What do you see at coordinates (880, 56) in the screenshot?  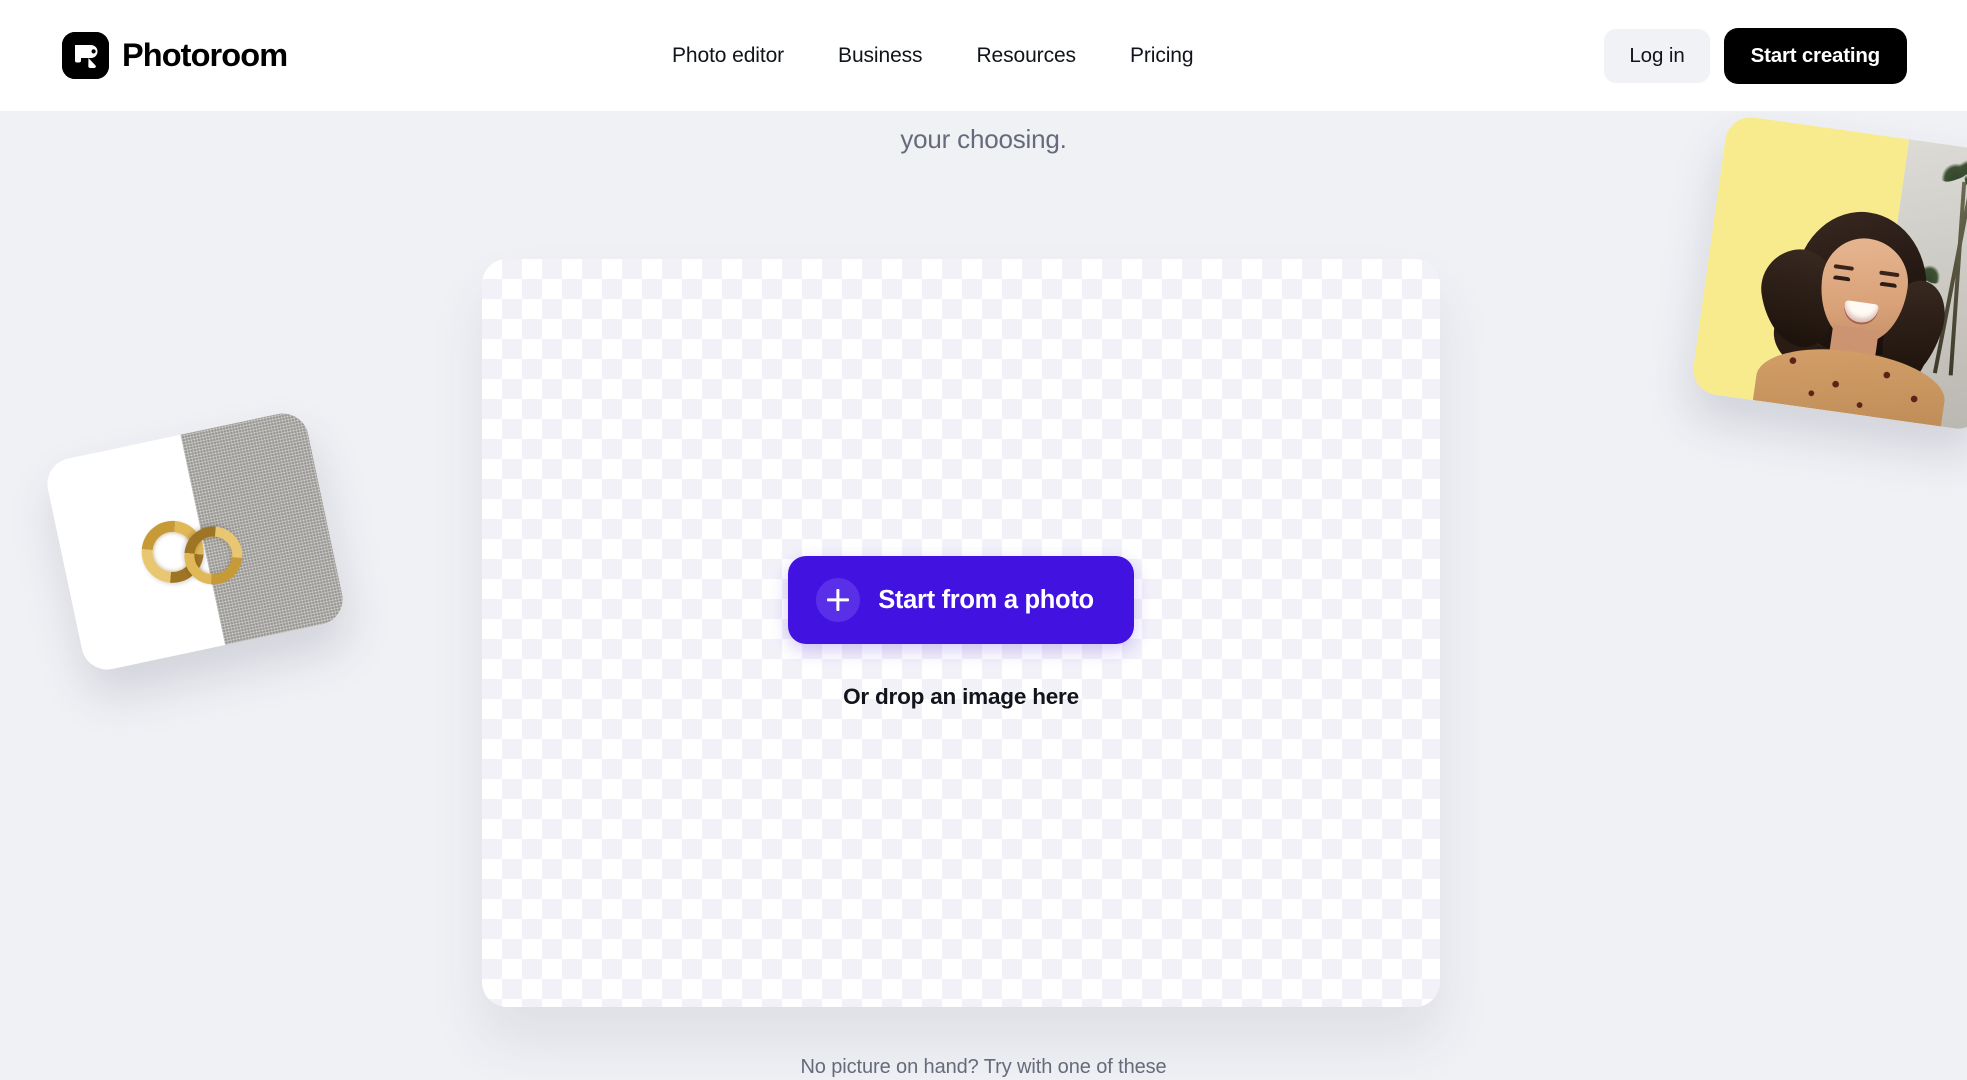 I see `nav-item-business: Business` at bounding box center [880, 56].